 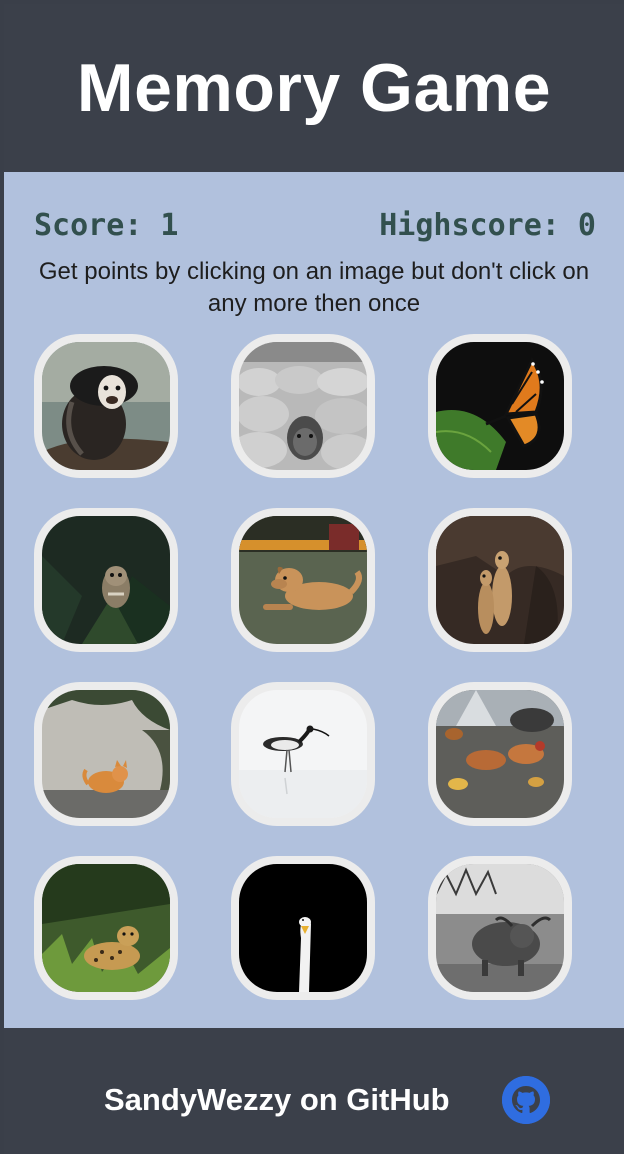 I want to click on monkey-photo, so click(x=106, y=406).